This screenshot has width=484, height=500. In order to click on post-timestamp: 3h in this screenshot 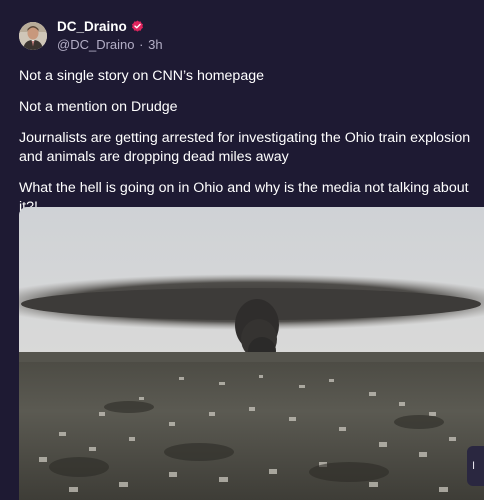, I will do `click(155, 44)`.